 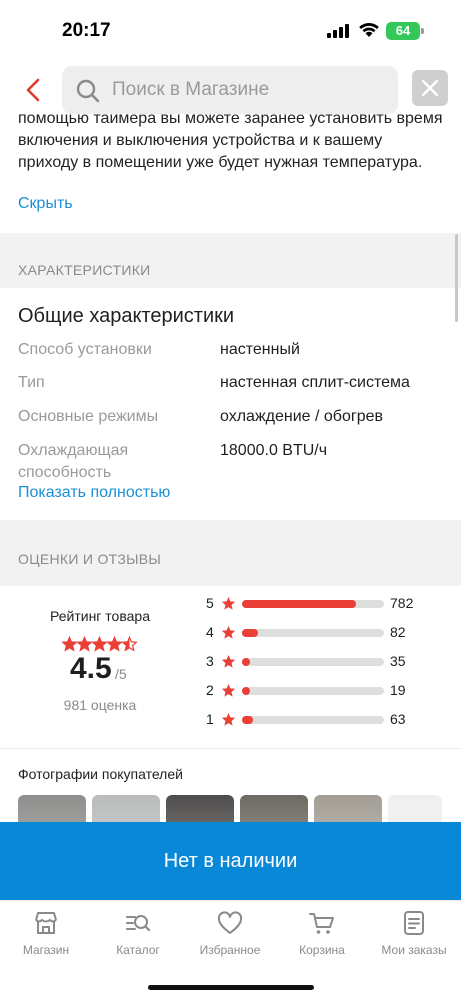 I want to click on spec-label: Охлаждающая способность, so click(x=73, y=461).